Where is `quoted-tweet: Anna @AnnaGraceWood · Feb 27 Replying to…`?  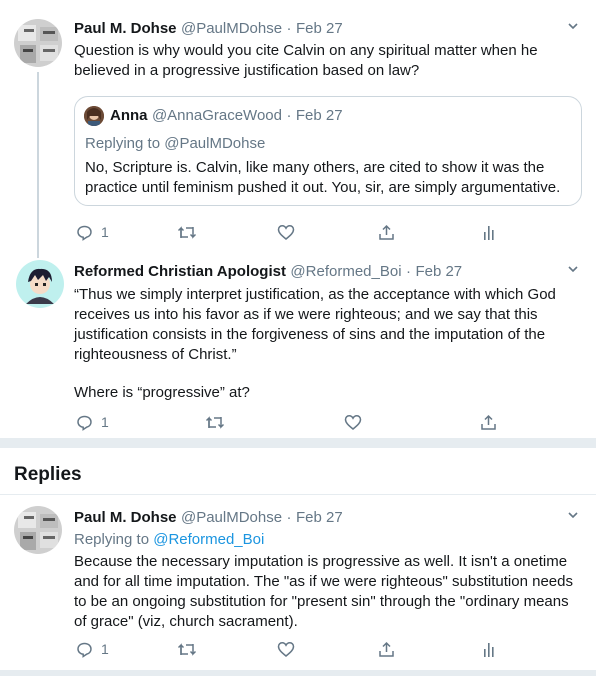 quoted-tweet: Anna @AnnaGraceWood · Feb 27 Replying to… is located at coordinates (328, 151).